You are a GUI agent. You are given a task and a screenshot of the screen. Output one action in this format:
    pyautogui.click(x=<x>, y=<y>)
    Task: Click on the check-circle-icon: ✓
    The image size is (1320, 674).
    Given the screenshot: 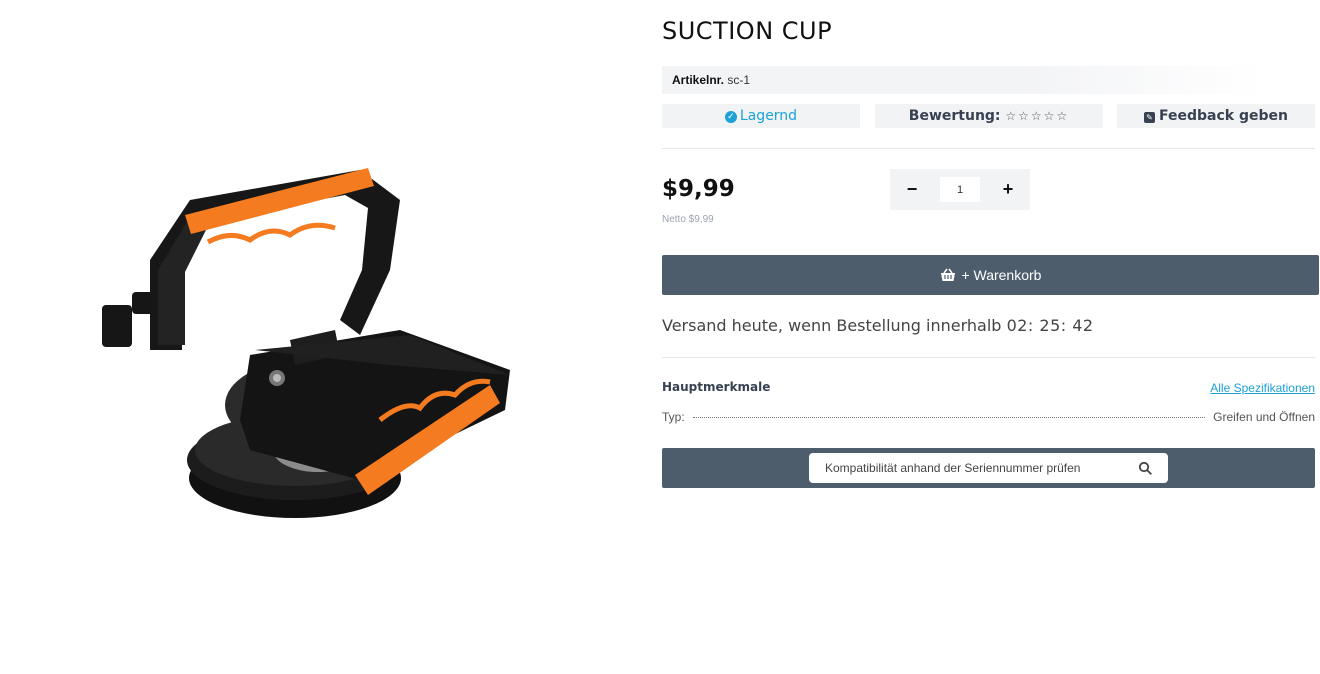 What is the action you would take?
    pyautogui.click(x=730, y=117)
    